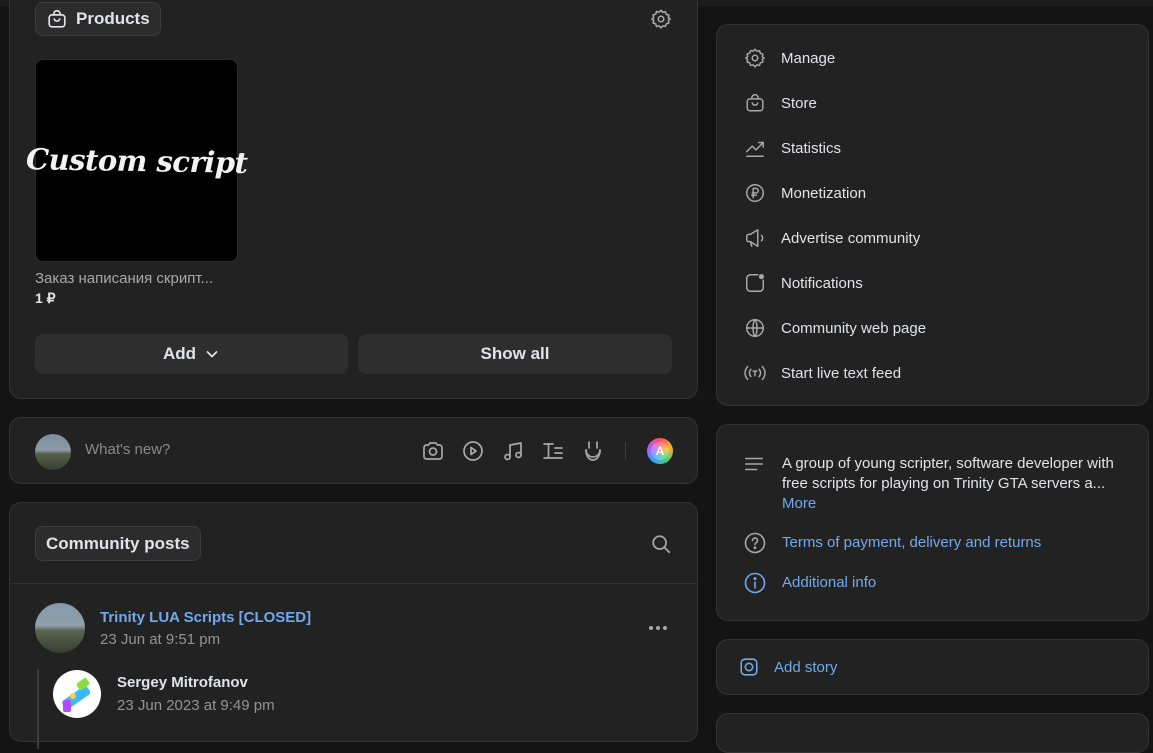 The width and height of the screenshot is (1153, 753). I want to click on sidebar-item-label: Start live text feed, so click(841, 373).